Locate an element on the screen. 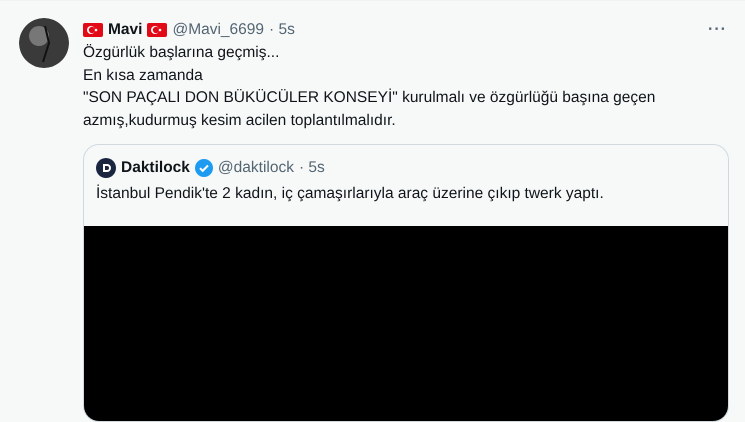 This screenshot has height=422, width=745. avatar is located at coordinates (44, 43).